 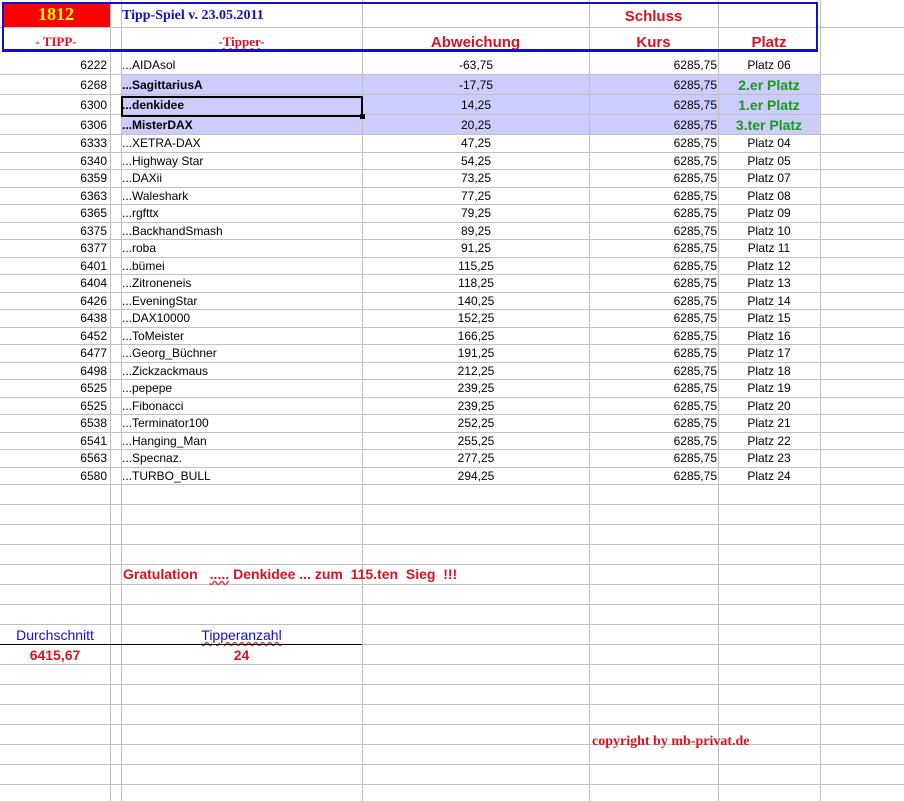 I want to click on tipper-name: ...Zickzackmaus, so click(x=241, y=371).